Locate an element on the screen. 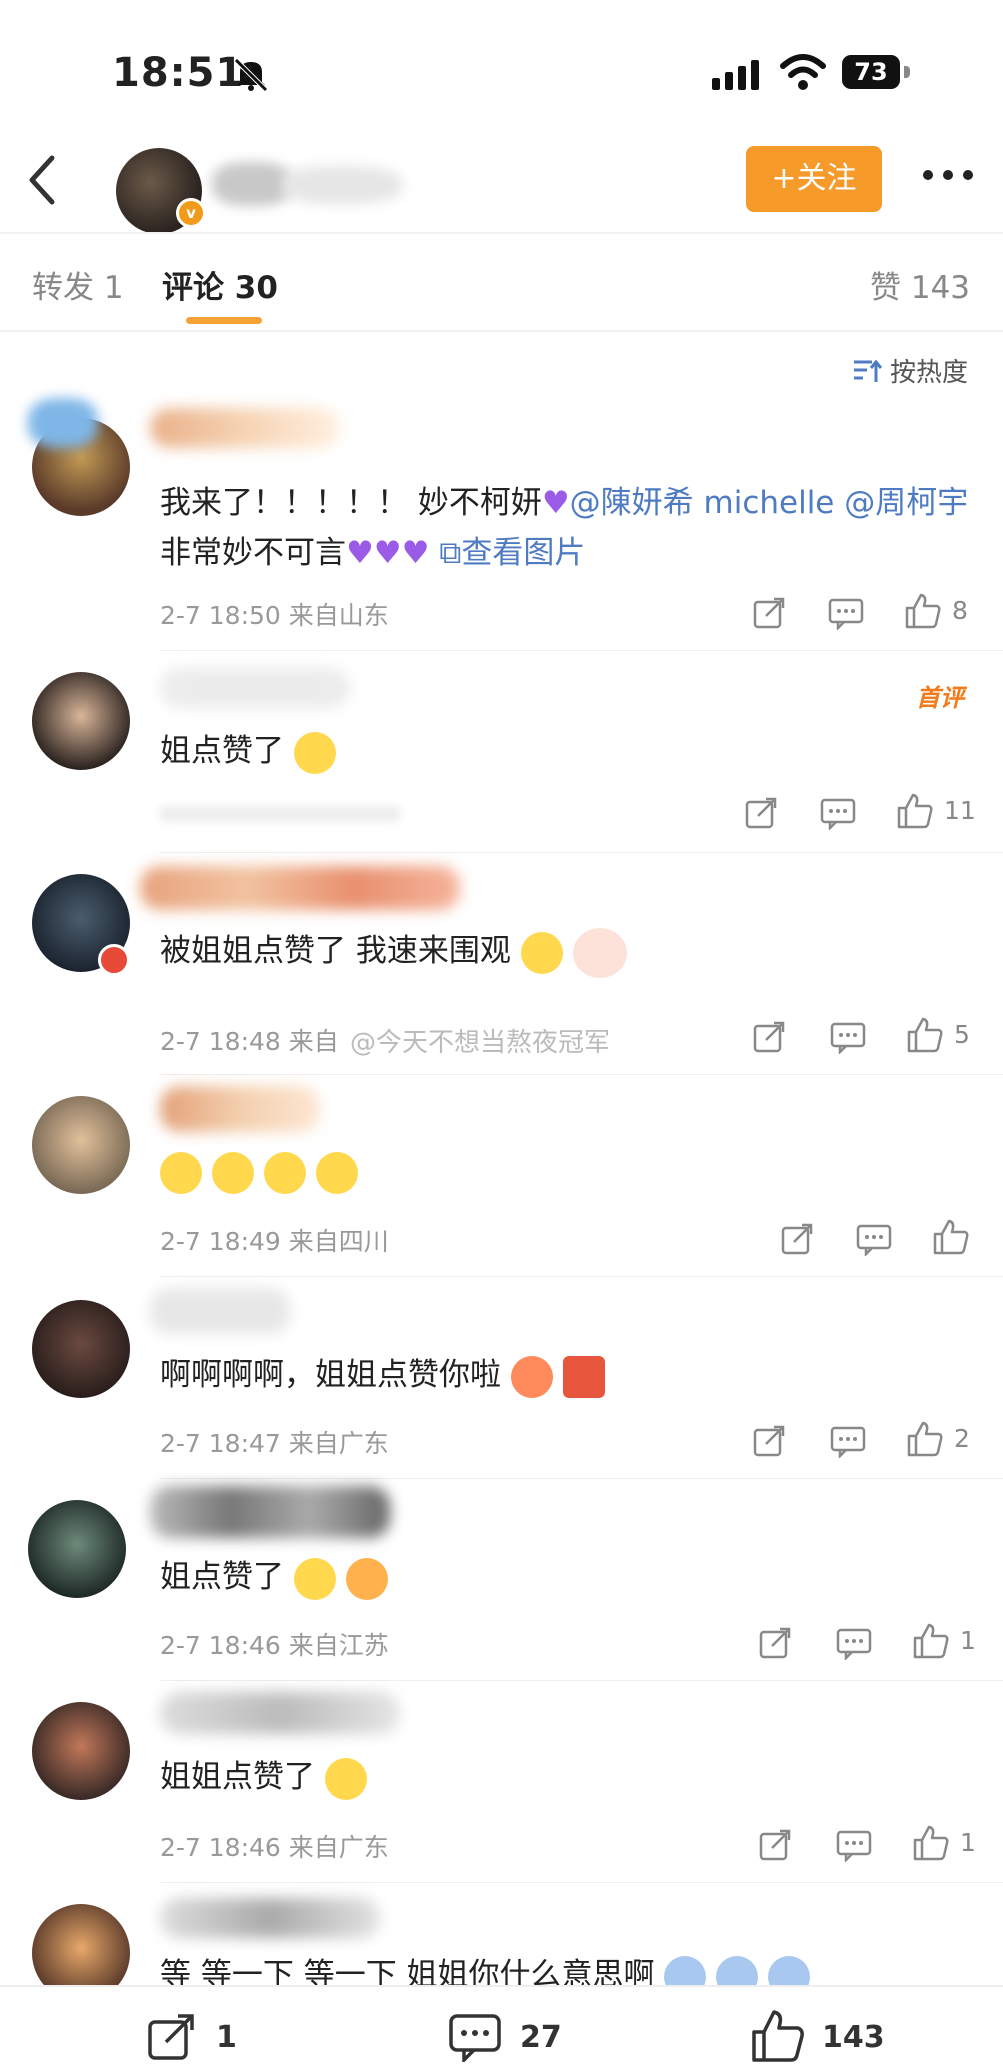 Image resolution: width=1003 pixels, height=2070 pixels. silent-bell-icon is located at coordinates (251, 75).